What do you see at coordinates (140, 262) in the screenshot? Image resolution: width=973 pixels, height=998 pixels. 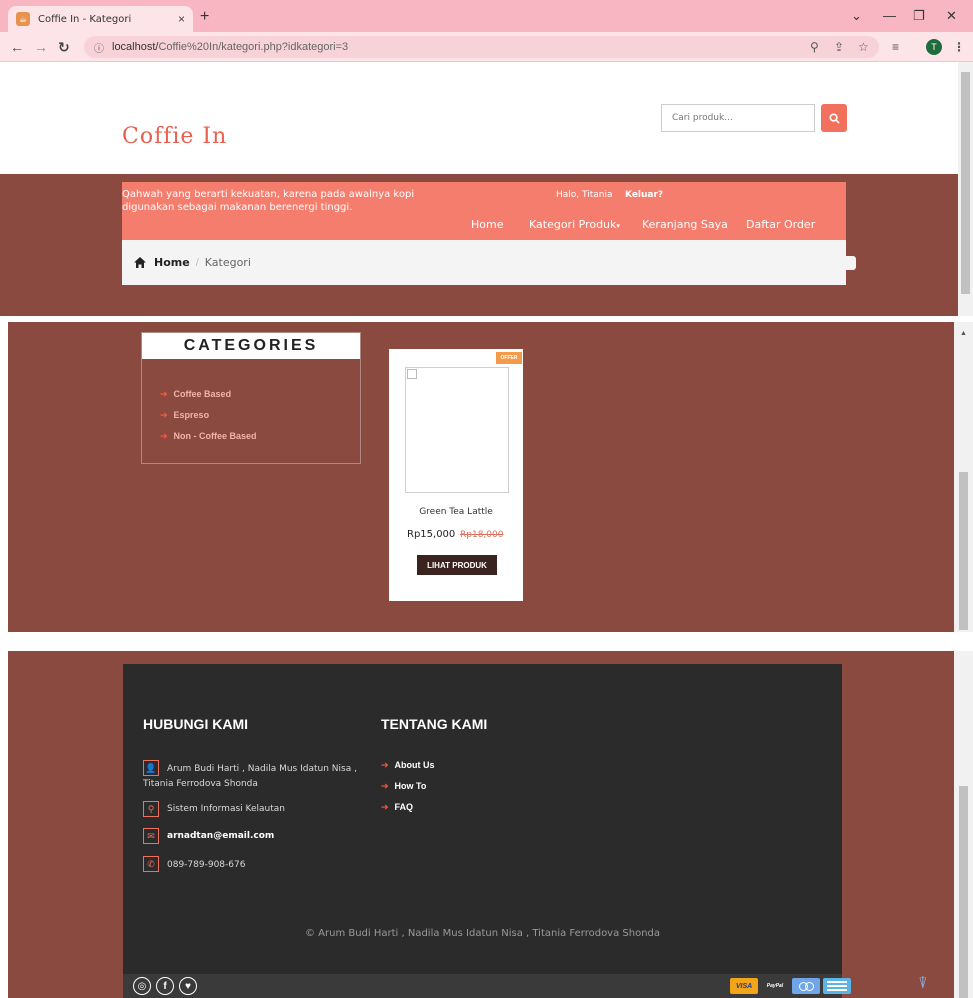 I see `home-icon` at bounding box center [140, 262].